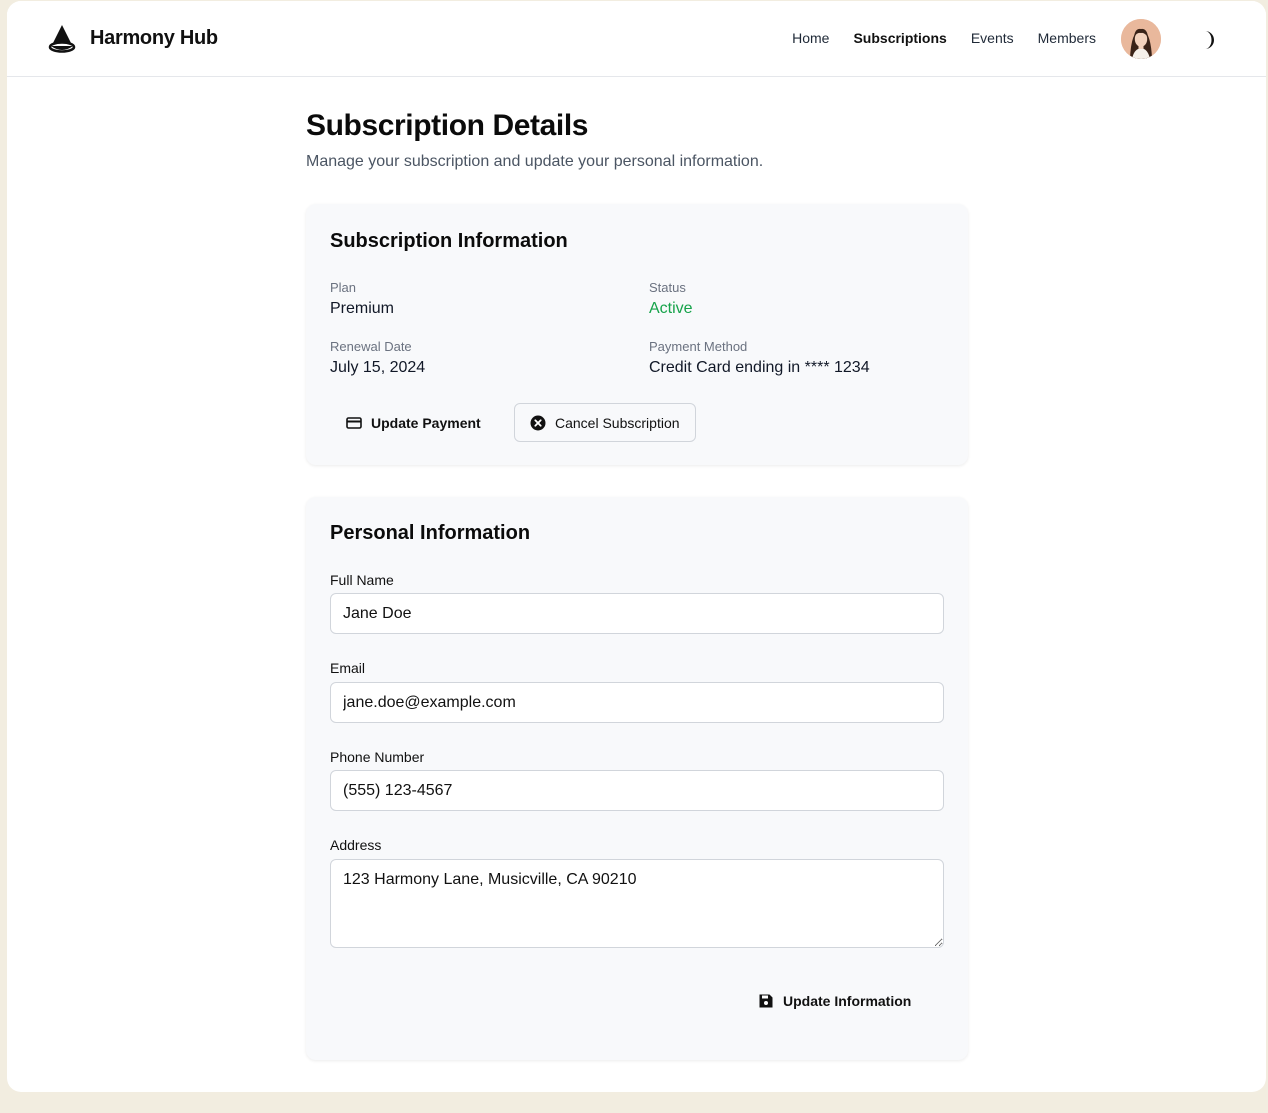 The image size is (1268, 1113). What do you see at coordinates (62, 38) in the screenshot?
I see `logo-icon` at bounding box center [62, 38].